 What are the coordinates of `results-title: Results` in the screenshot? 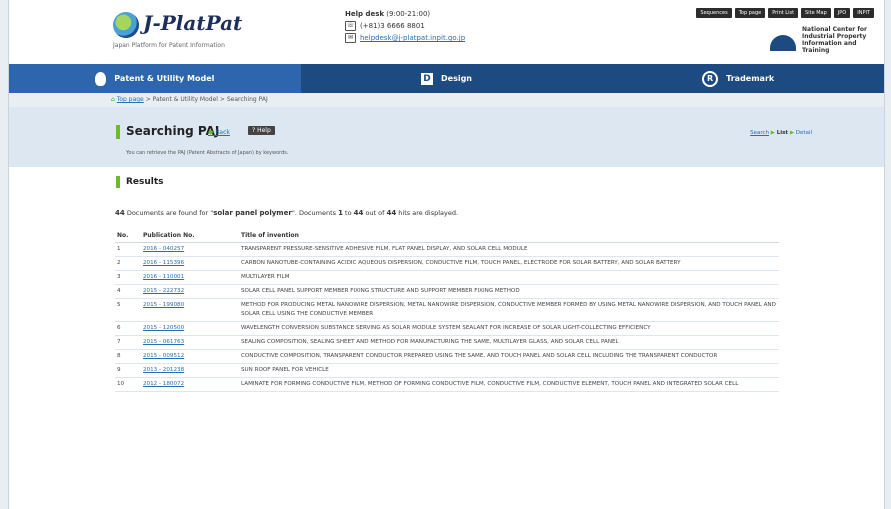 It's located at (145, 182).